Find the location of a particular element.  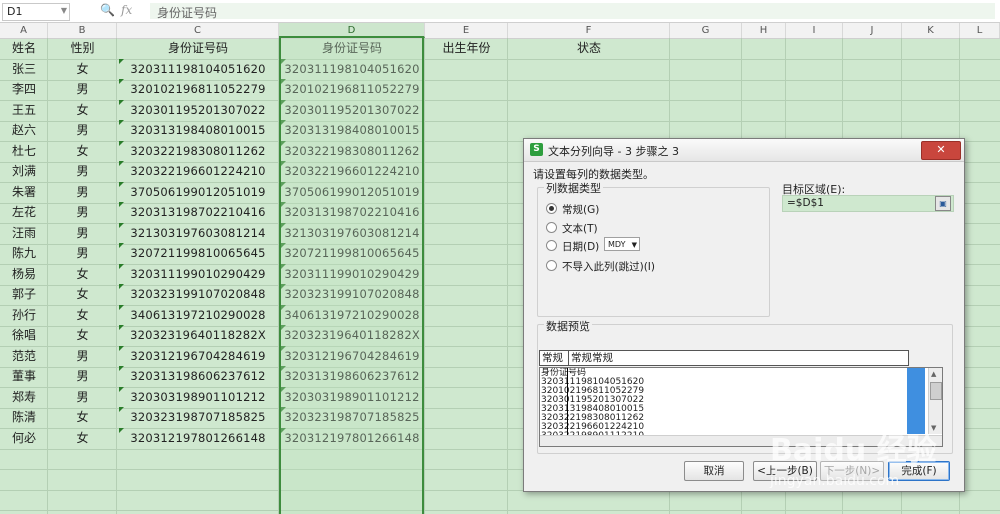

close-button: ✕ is located at coordinates (941, 150).